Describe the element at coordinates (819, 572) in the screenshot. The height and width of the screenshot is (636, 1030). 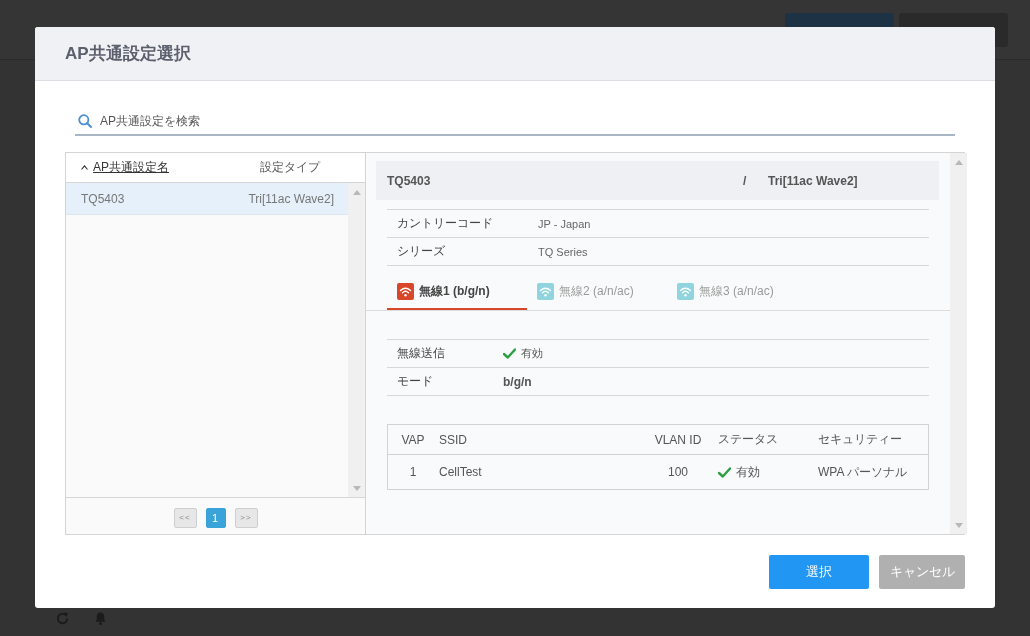
I see `select-button: 選択` at that location.